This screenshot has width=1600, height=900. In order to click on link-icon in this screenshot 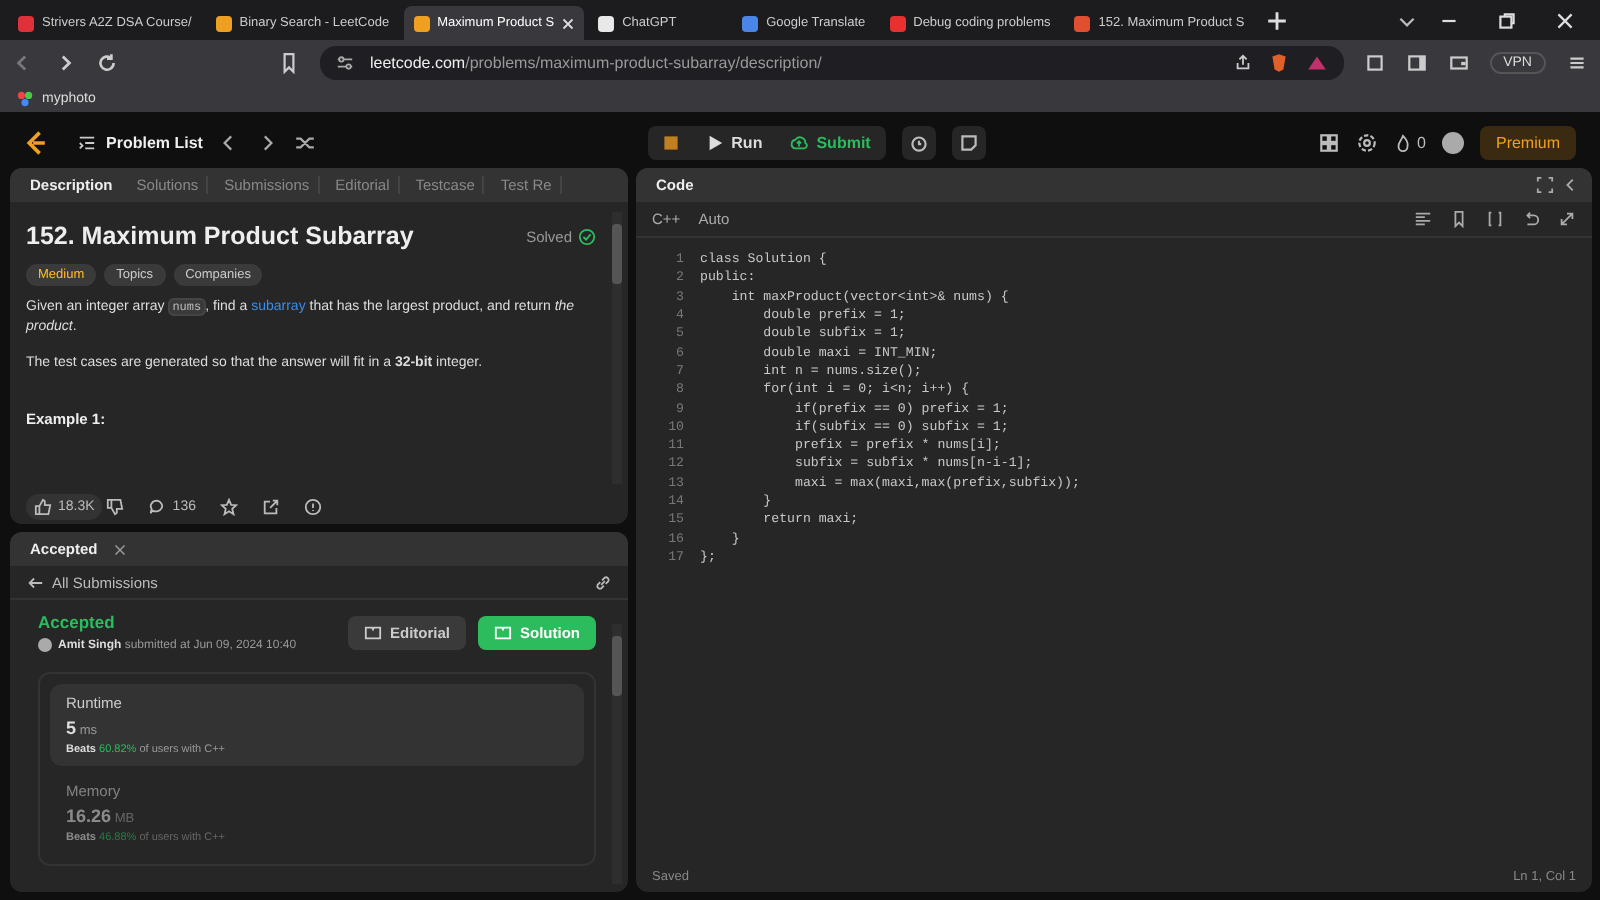, I will do `click(603, 582)`.